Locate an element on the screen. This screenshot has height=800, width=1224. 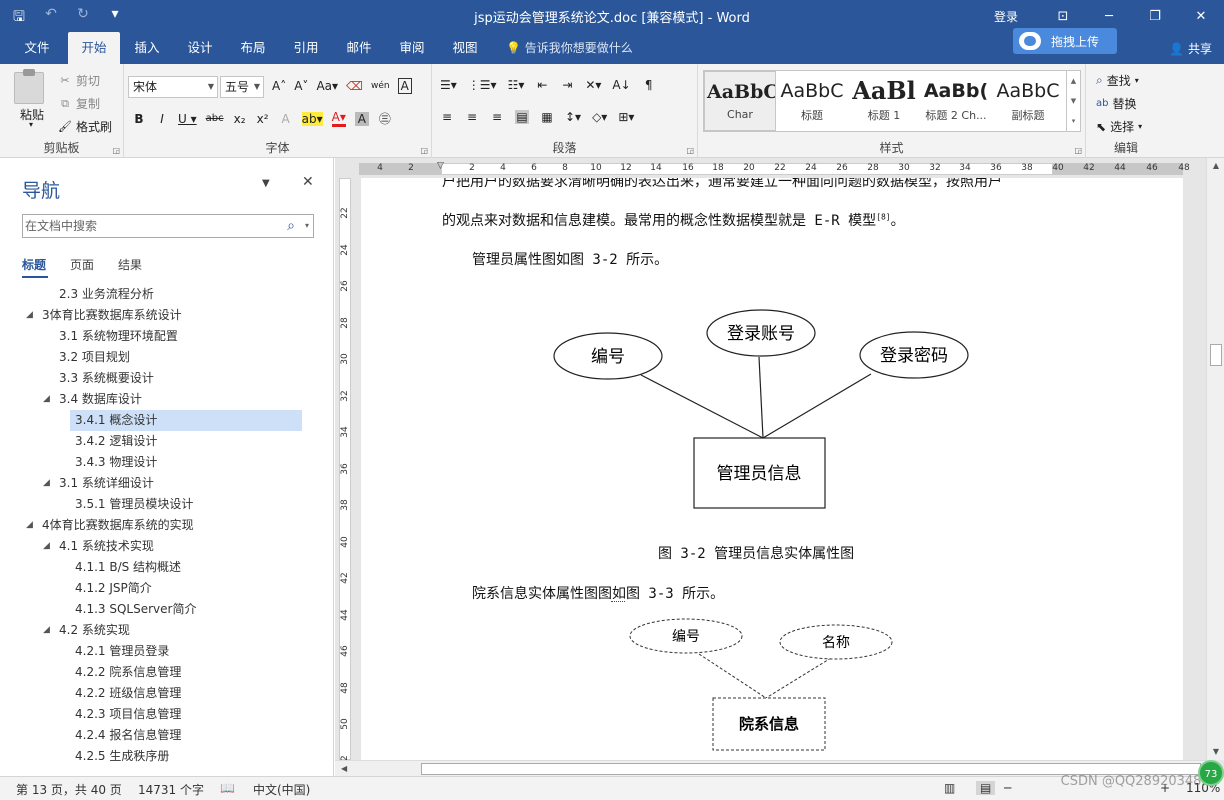
nav-heading-item: 3.1 系统物理环境配置 is located at coordinates (160, 336).